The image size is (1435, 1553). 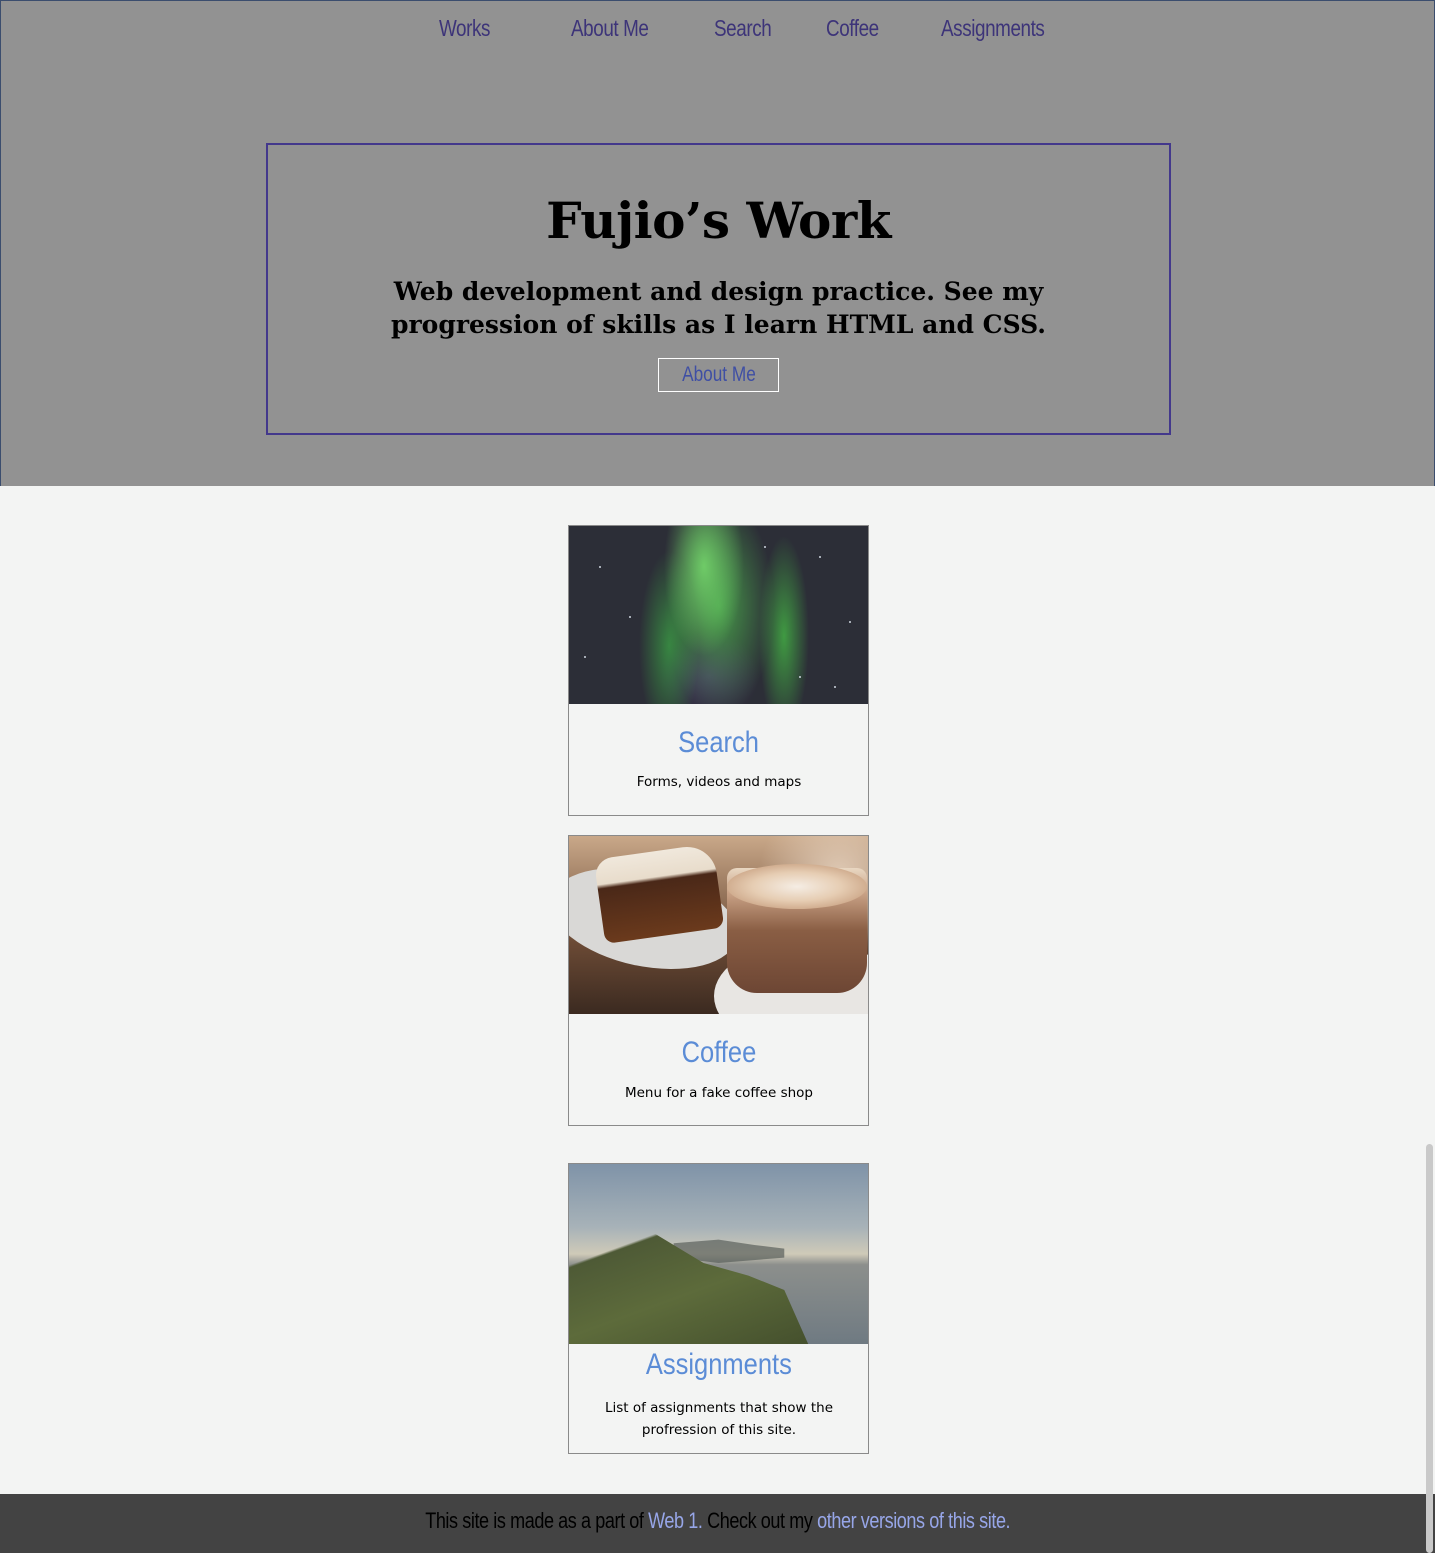 What do you see at coordinates (913, 1520) in the screenshot?
I see `other-versions-link: other versions of this site.` at bounding box center [913, 1520].